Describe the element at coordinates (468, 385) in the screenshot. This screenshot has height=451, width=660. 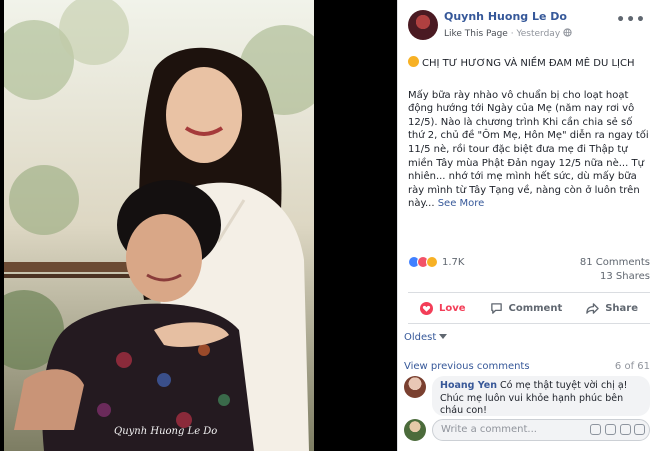
I see `comment-author-link: Hoang Yen` at that location.